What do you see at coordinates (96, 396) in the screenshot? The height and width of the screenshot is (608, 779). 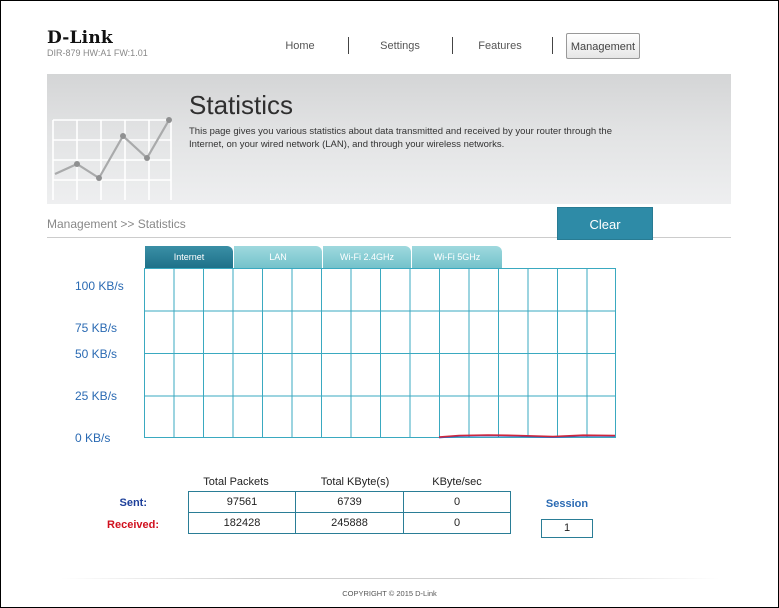 I see `y-axis-label: 25 KB/s` at bounding box center [96, 396].